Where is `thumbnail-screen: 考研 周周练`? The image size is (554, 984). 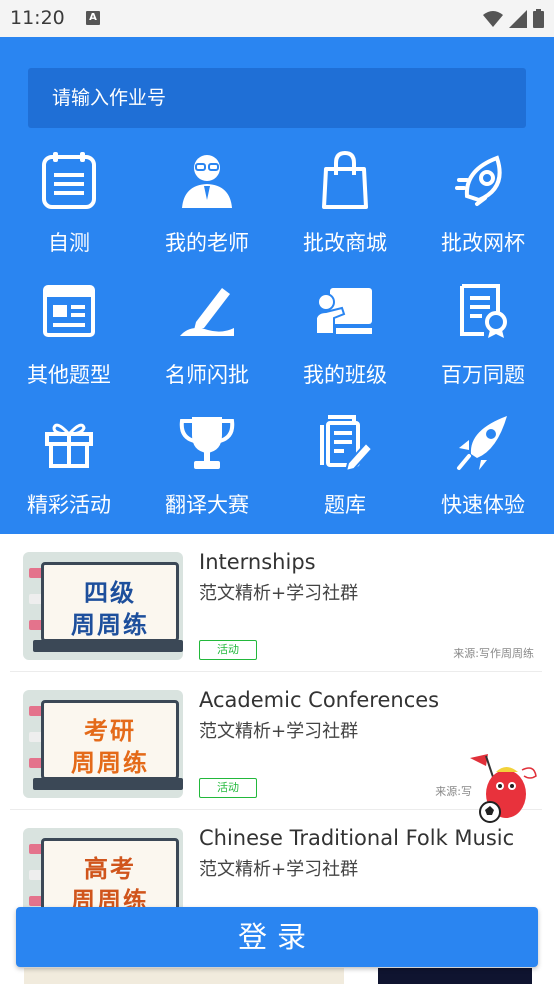
thumbnail-screen: 考研 周周练 is located at coordinates (110, 740).